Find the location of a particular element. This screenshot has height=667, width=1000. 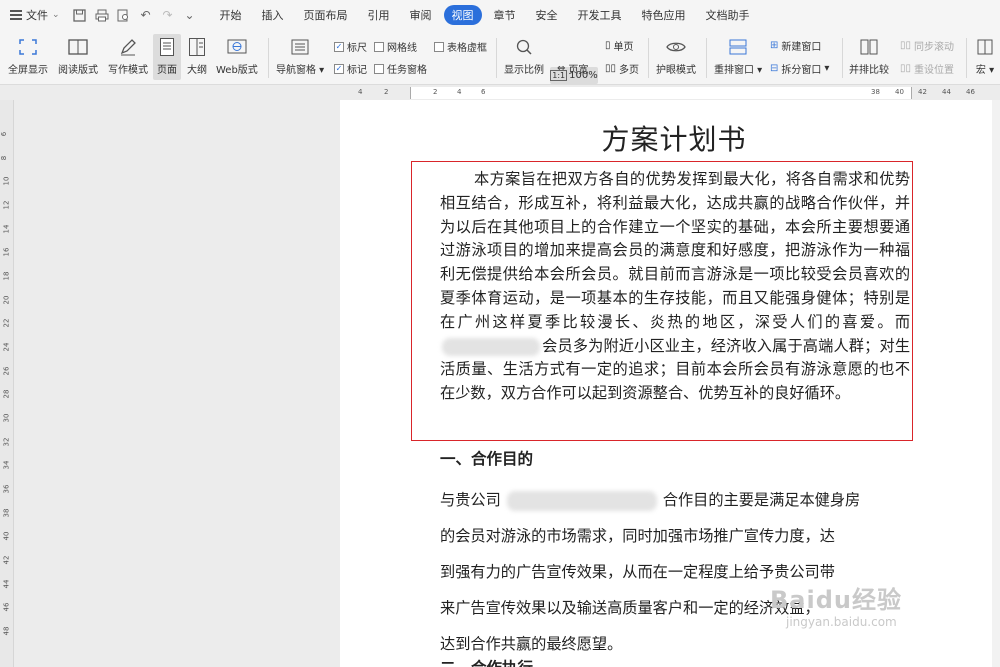

fullscreen-button: 全屏显示 is located at coordinates (28, 56).